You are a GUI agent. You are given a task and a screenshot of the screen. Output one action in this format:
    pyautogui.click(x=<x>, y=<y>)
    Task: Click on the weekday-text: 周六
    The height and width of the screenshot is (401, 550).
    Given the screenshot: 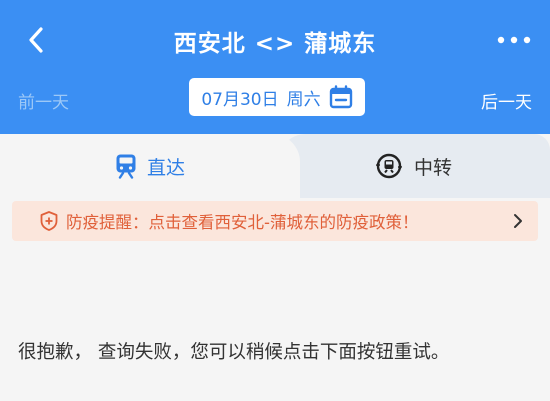 What is the action you would take?
    pyautogui.click(x=303, y=99)
    